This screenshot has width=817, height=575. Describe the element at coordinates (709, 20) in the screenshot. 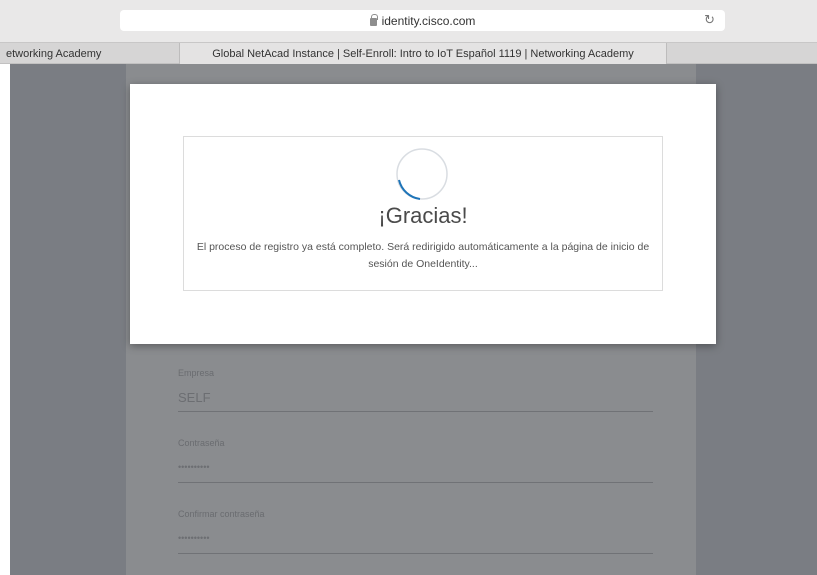

I see `reload-icon: ↻` at that location.